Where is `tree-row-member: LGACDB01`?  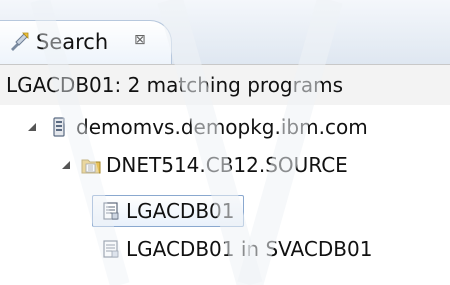
tree-row-member: LGACDB01 is located at coordinates (225, 211).